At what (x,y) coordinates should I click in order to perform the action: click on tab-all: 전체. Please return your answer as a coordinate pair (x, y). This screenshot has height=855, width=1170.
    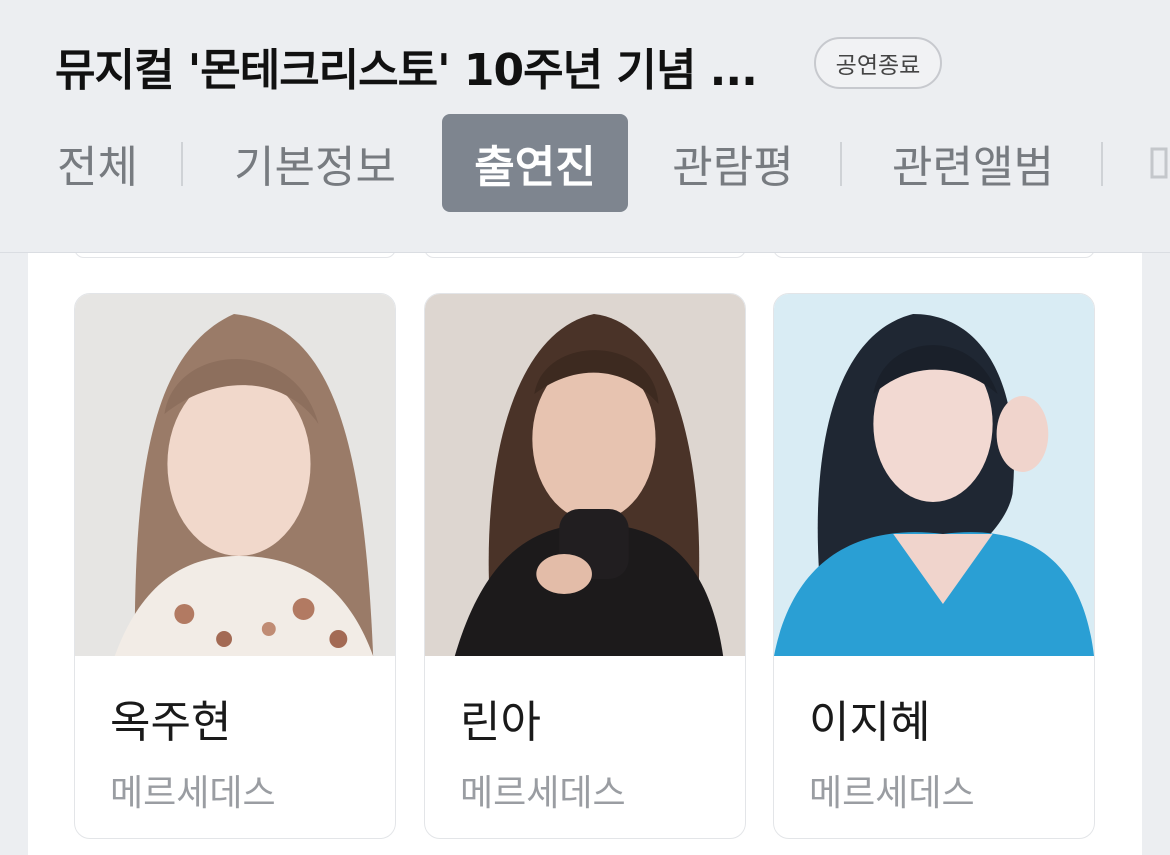
    Looking at the image, I should click on (97, 163).